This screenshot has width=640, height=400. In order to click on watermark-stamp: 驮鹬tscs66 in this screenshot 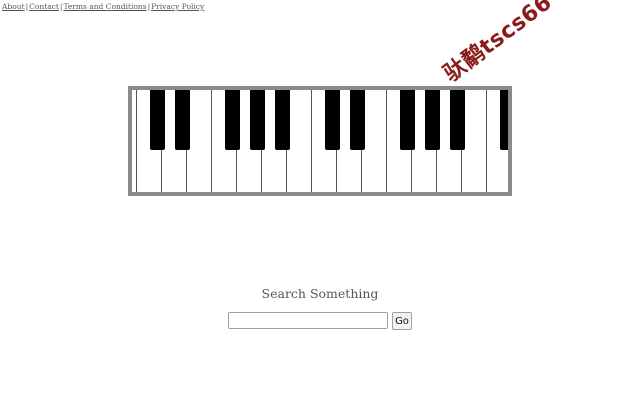, I will do `click(498, 44)`.